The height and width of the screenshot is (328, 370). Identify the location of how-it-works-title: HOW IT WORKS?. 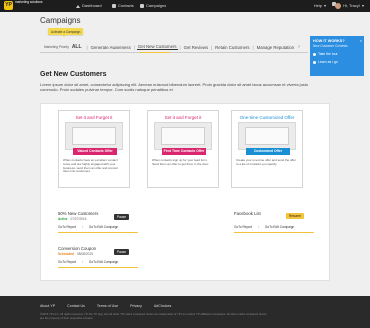
(329, 41).